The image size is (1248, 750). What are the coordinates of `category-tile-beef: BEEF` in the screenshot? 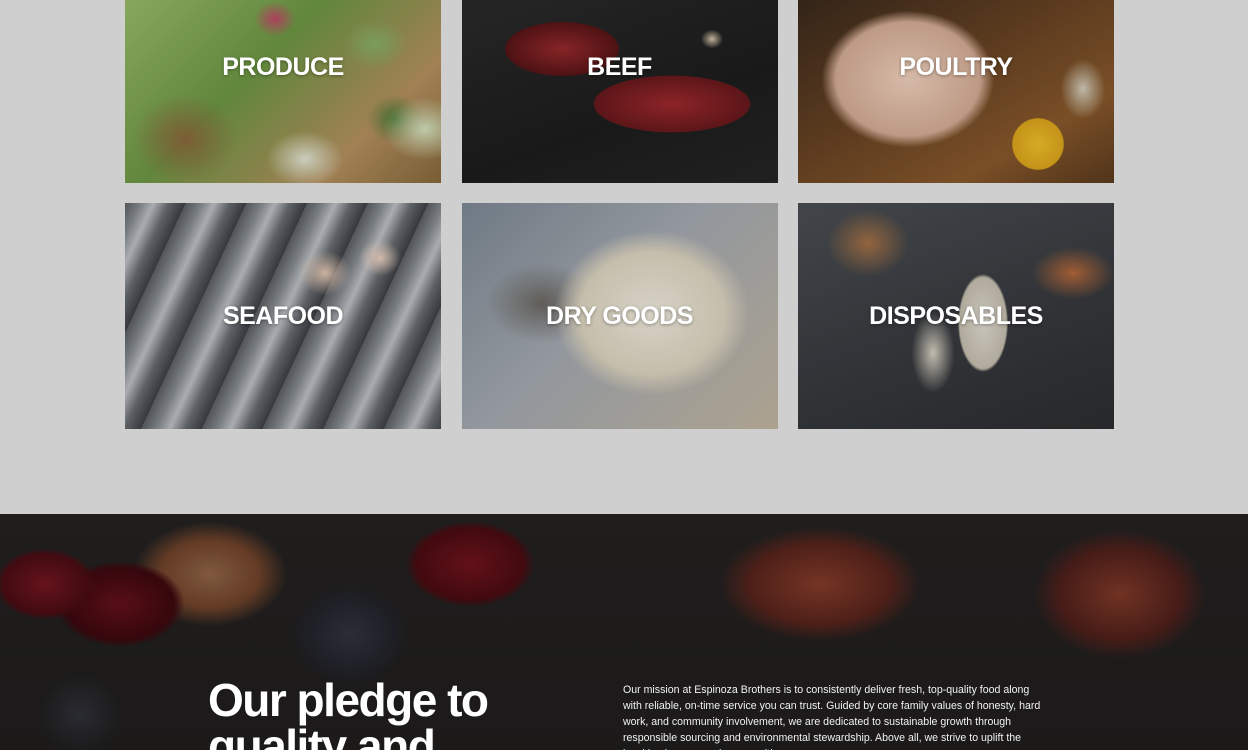 It's located at (619, 91).